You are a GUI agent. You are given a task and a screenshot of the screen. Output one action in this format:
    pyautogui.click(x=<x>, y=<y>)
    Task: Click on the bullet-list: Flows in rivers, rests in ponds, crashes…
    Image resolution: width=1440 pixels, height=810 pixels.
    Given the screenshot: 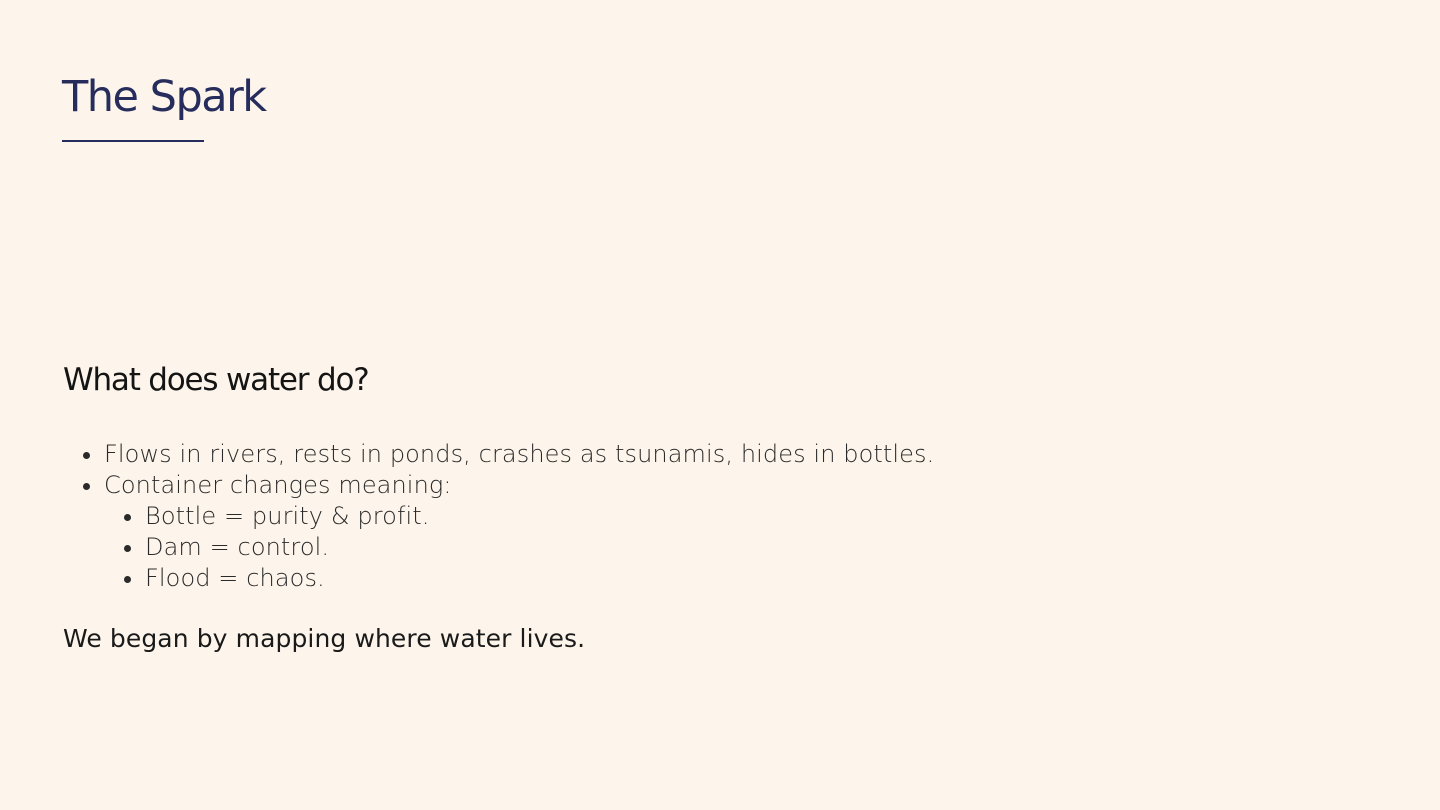 What is the action you would take?
    pyautogui.click(x=613, y=516)
    